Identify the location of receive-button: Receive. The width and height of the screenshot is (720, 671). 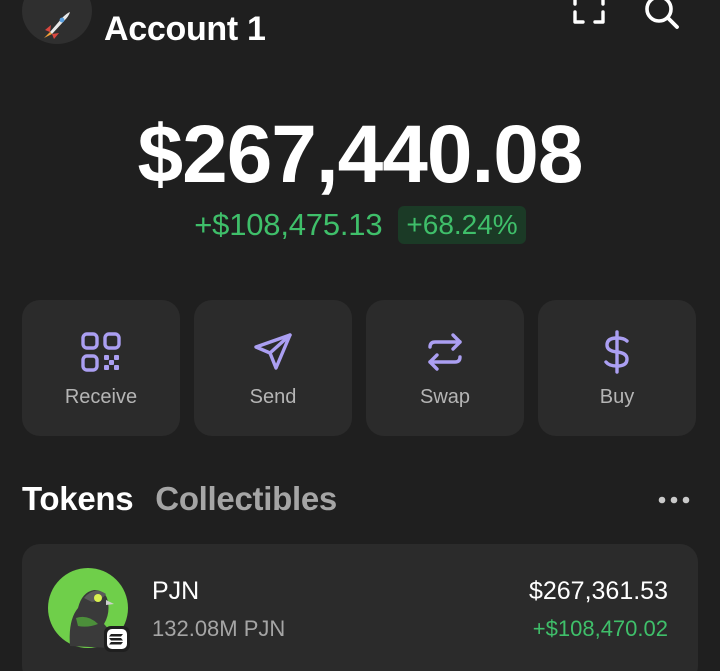
(101, 368).